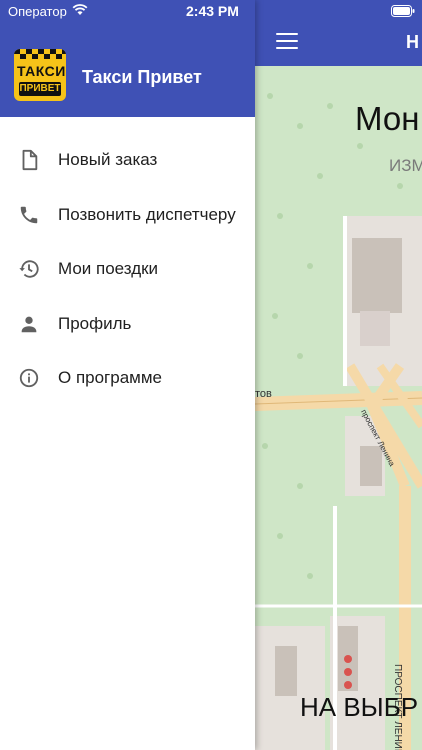 The height and width of the screenshot is (750, 422). Describe the element at coordinates (412, 42) in the screenshot. I see `app-bar-title: Н` at that location.